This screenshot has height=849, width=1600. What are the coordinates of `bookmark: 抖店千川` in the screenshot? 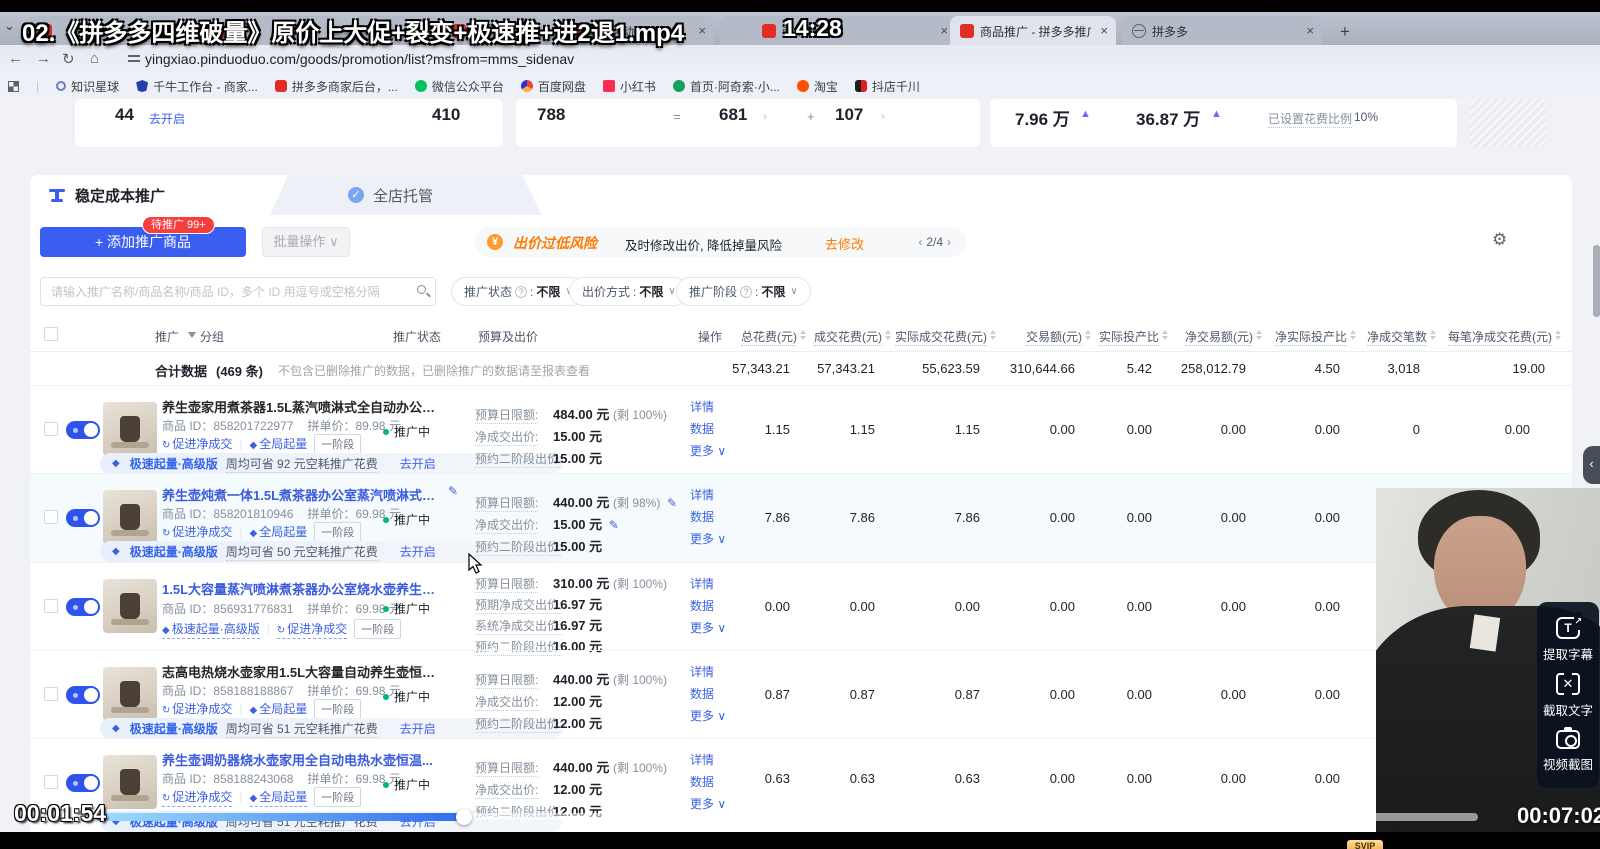 It's located at (887, 86).